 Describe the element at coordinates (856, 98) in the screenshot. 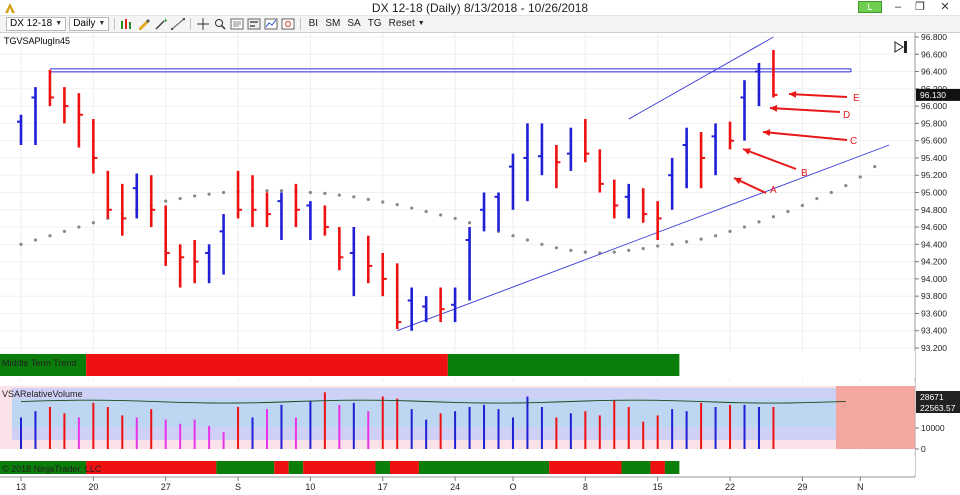

I see `annotation-label: E` at that location.